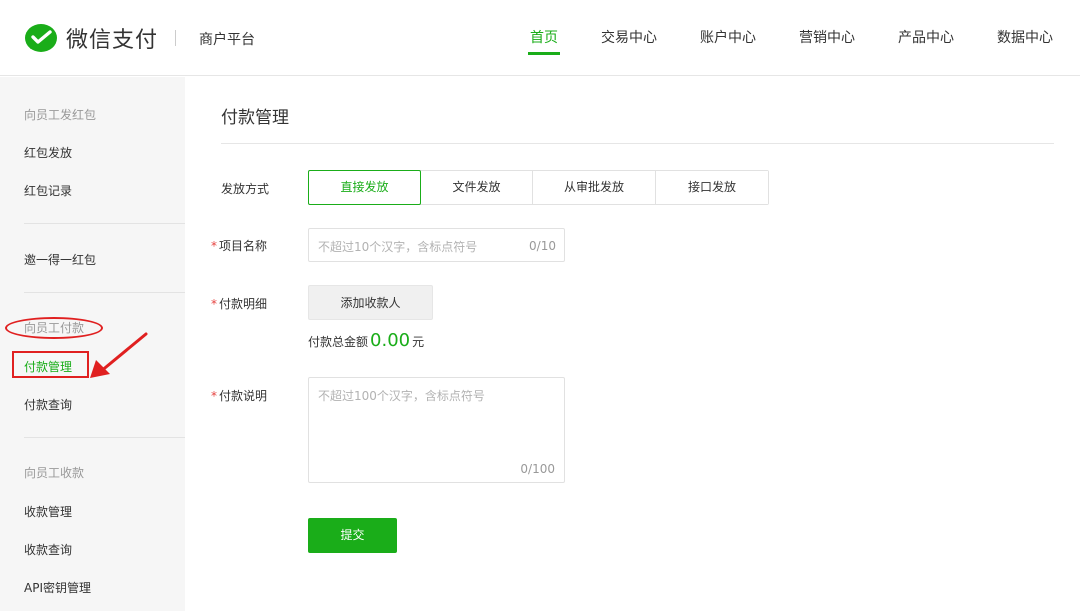 The width and height of the screenshot is (1080, 611). I want to click on total-amount: 付款总金额 0.00 元, so click(366, 340).